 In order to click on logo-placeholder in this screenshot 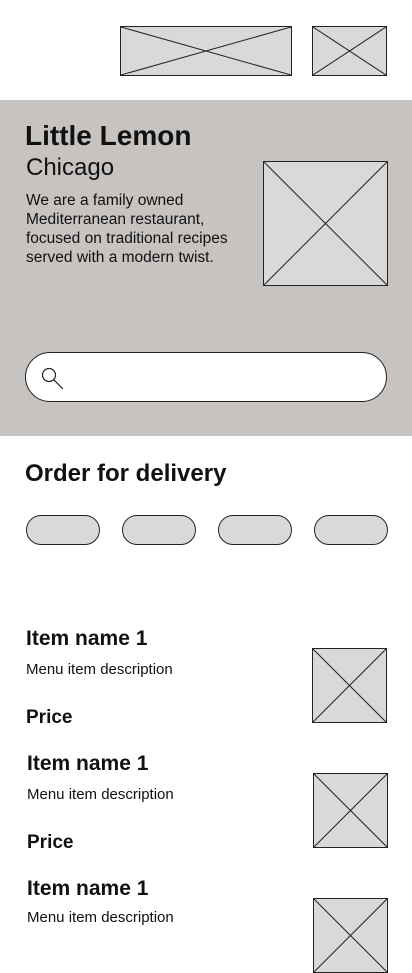, I will do `click(206, 51)`.